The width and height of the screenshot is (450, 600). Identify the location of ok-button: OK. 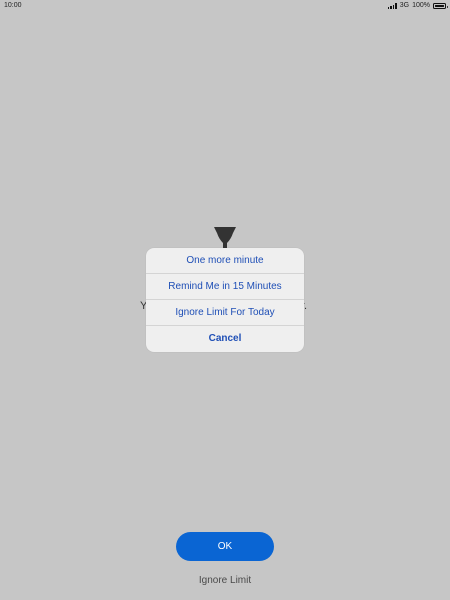
(225, 546).